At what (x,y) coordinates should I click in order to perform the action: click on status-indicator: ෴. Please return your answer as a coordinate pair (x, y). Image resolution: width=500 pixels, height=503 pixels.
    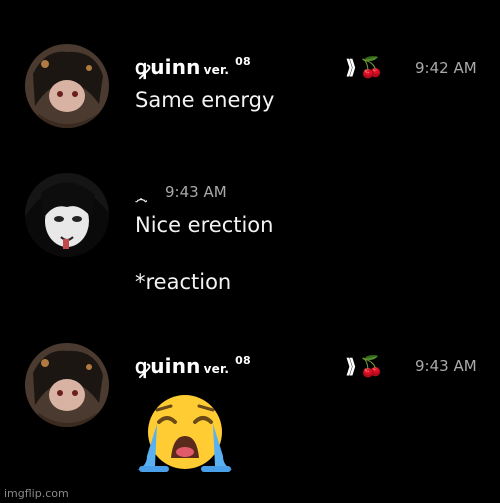
    Looking at the image, I should click on (141, 196).